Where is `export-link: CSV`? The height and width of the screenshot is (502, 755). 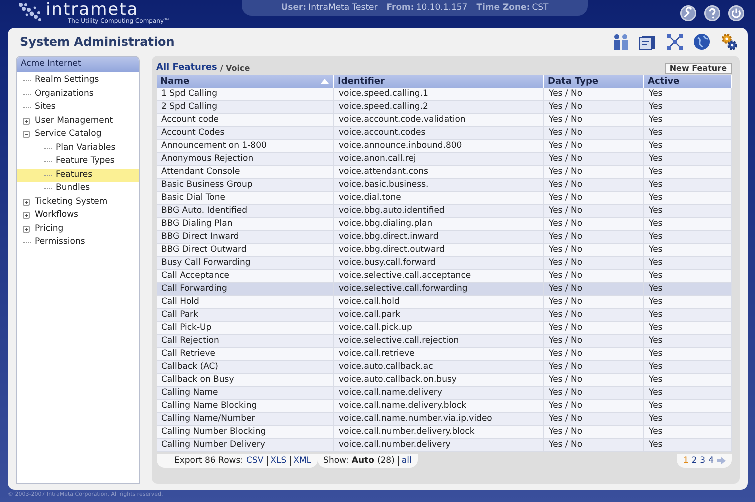 export-link: CSV is located at coordinates (255, 461).